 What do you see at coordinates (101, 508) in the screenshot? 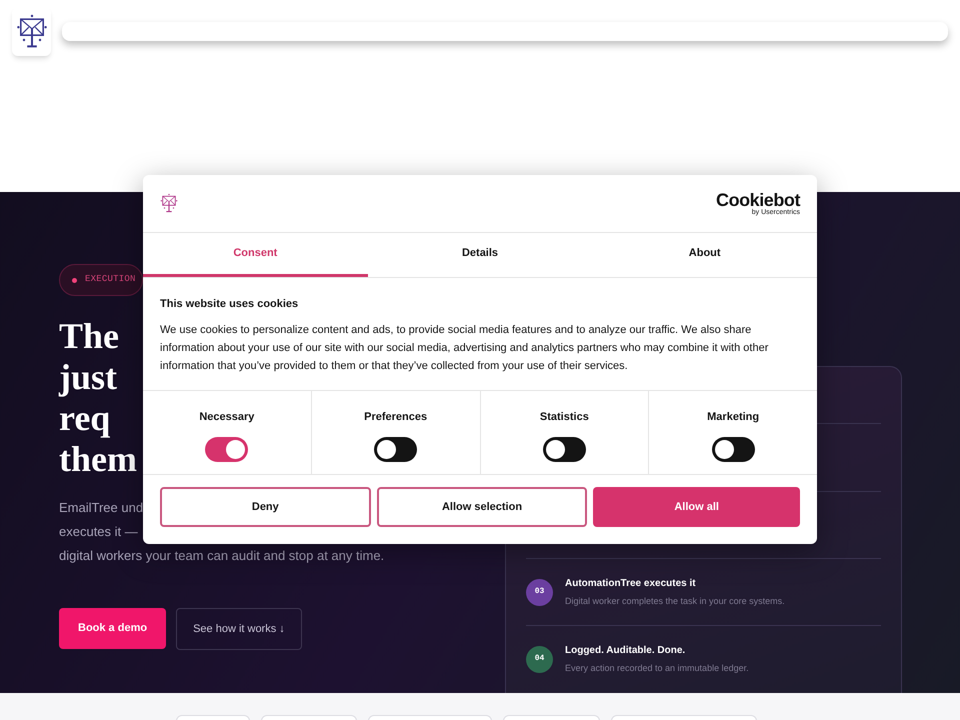
I see `hero-paragraph: EmailTree und` at bounding box center [101, 508].